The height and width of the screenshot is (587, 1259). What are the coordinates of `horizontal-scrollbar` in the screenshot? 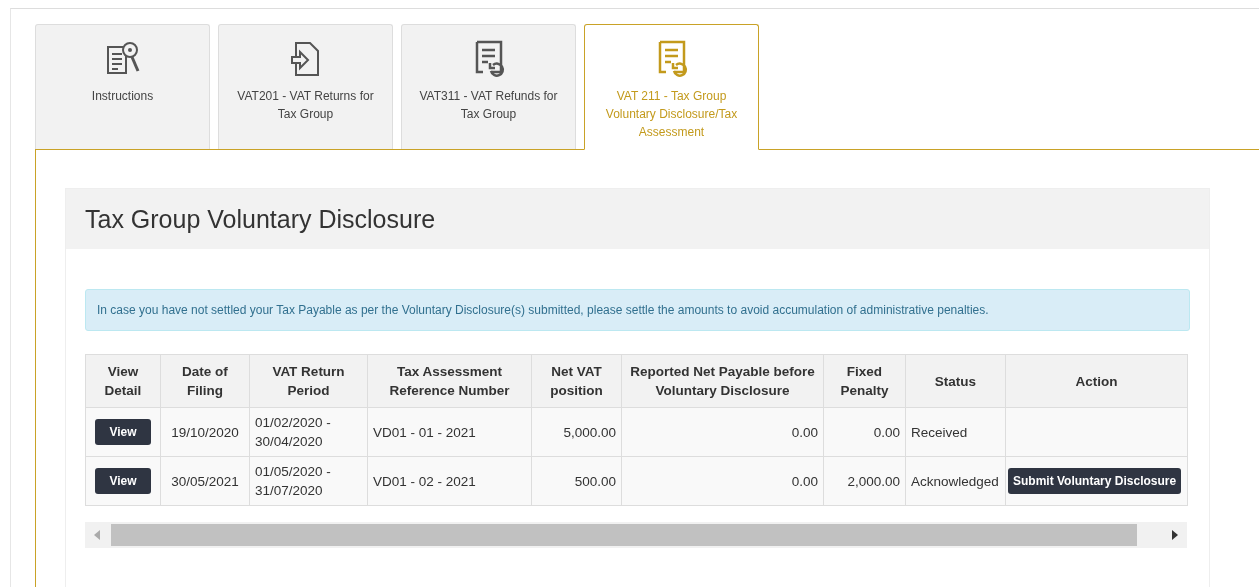 It's located at (636, 535).